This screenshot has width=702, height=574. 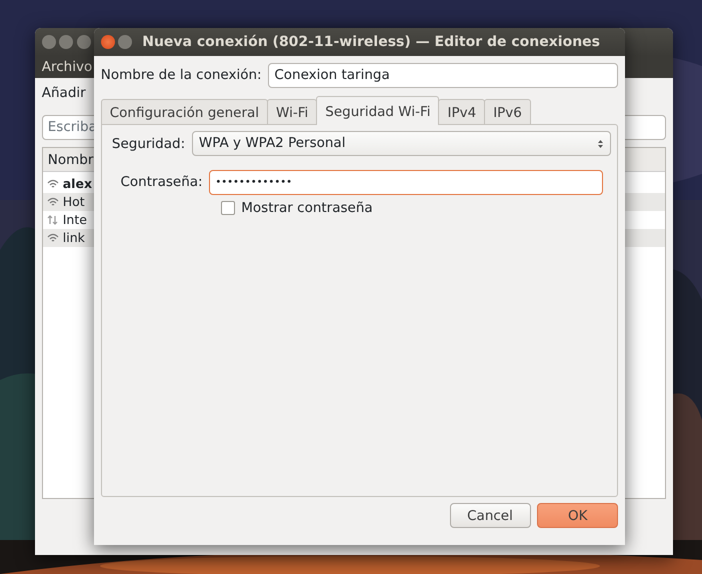 What do you see at coordinates (74, 219) in the screenshot?
I see `list-item-name: Inte` at bounding box center [74, 219].